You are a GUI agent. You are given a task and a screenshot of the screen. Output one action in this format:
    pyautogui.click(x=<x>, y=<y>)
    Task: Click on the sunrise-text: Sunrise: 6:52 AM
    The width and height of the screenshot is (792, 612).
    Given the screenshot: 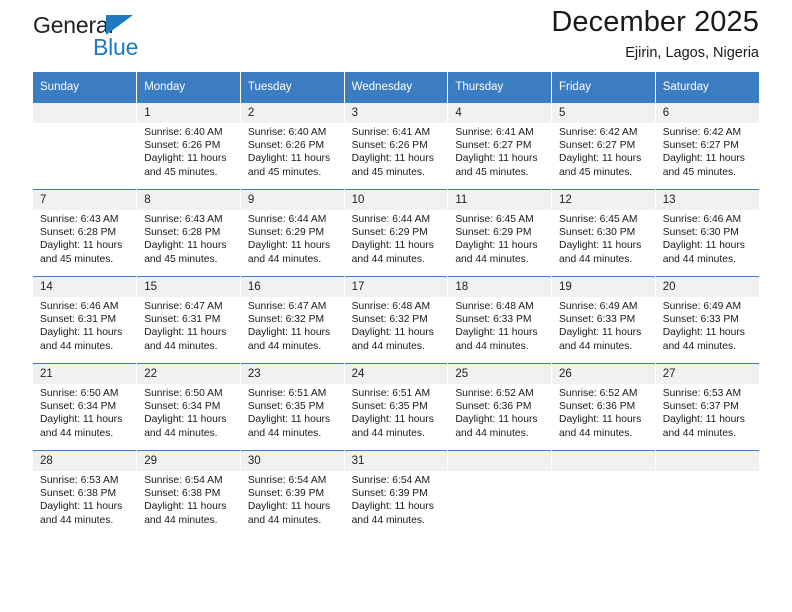 What is the action you would take?
    pyautogui.click(x=598, y=393)
    